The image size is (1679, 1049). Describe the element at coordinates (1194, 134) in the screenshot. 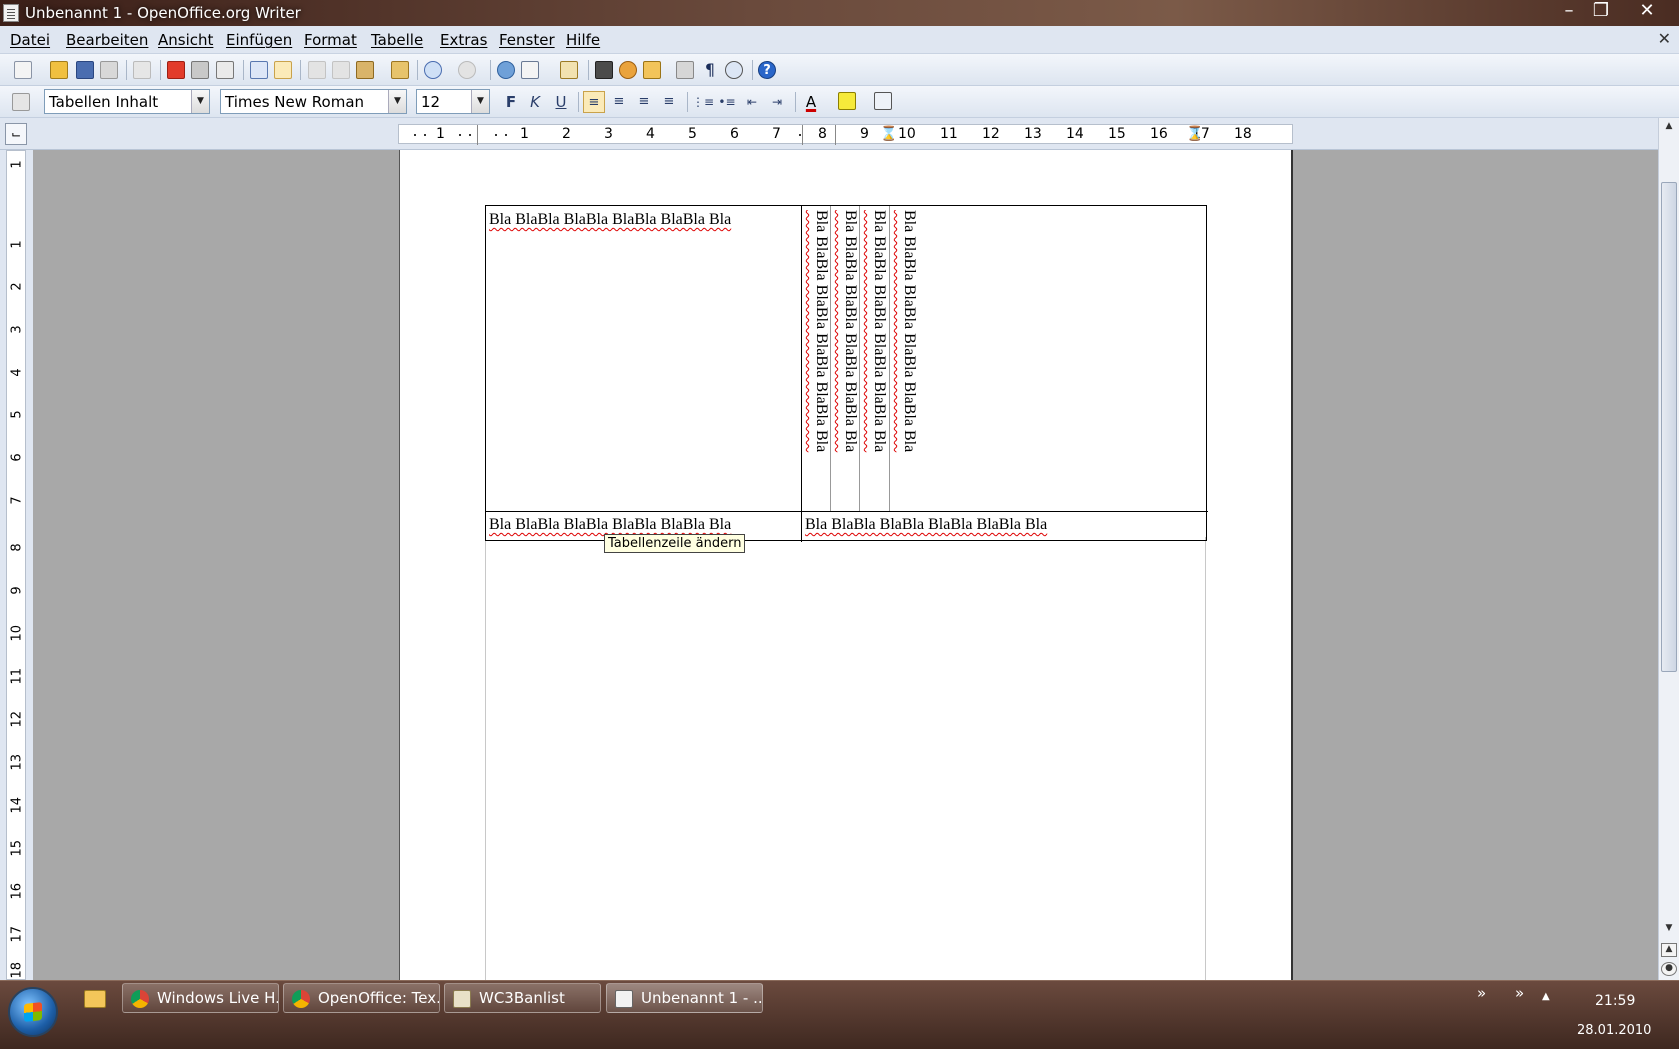

I see `right-indent-hourglass-icon: ⌛` at that location.